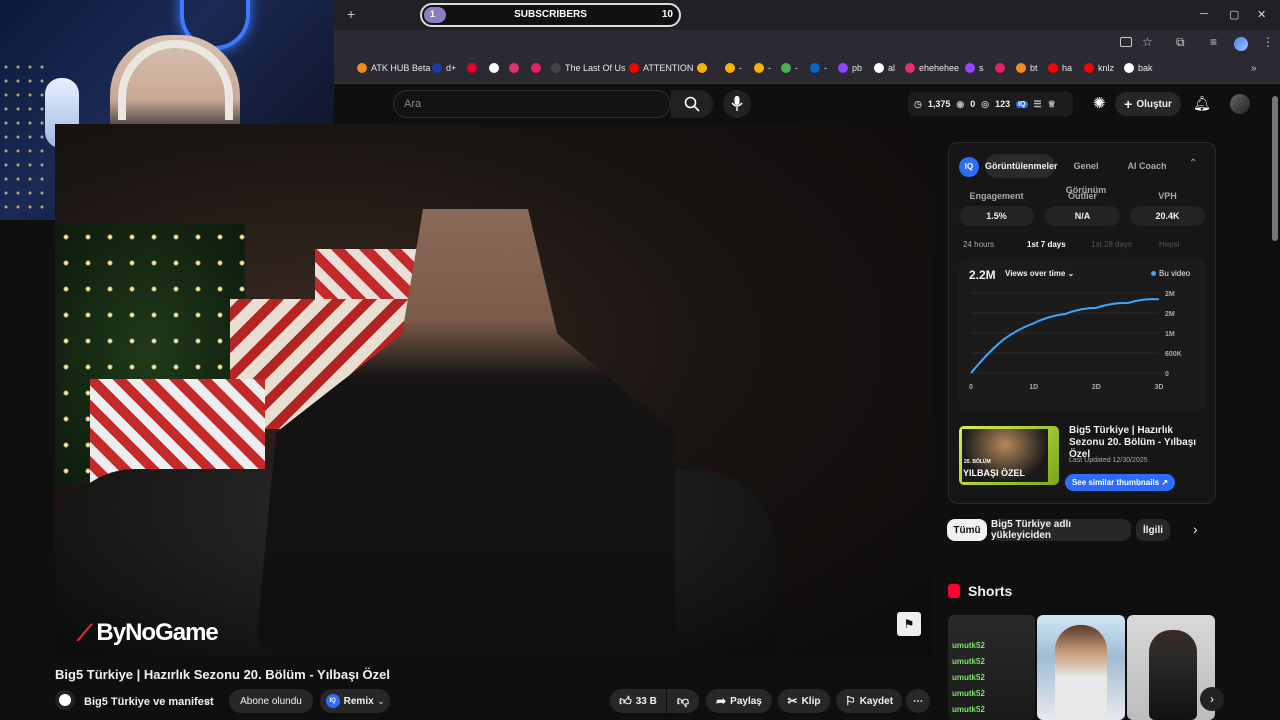 The image size is (1280, 720). Describe the element at coordinates (1254, 68) in the screenshot. I see `bookmarks-overflow-icon: »` at that location.